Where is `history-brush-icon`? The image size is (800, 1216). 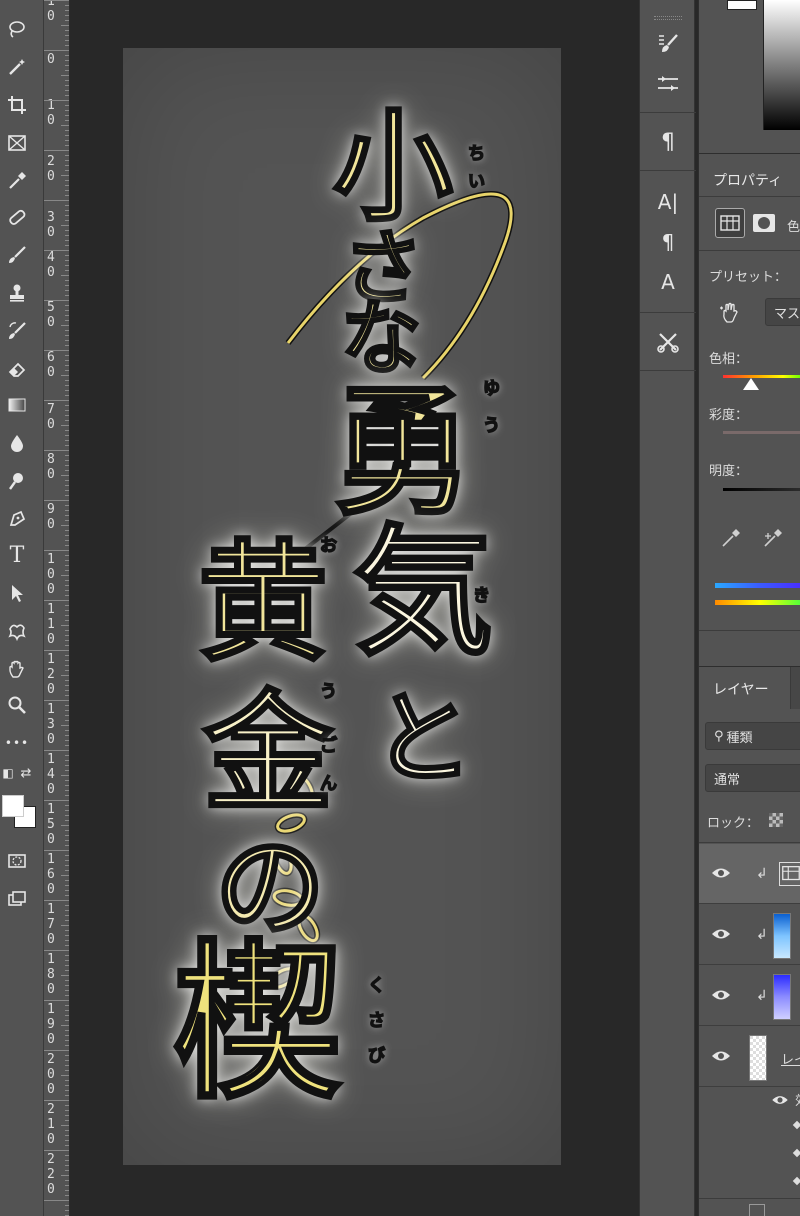 history-brush-icon is located at coordinates (17, 331).